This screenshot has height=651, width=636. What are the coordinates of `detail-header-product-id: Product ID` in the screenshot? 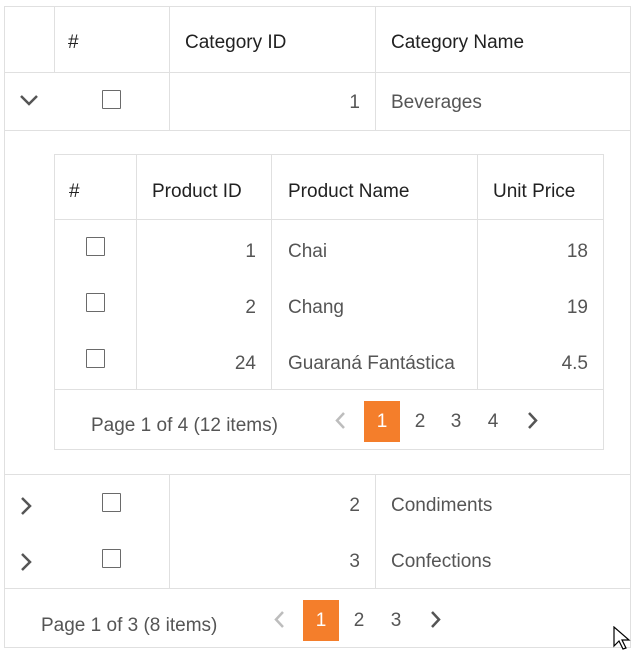 It's located at (197, 192).